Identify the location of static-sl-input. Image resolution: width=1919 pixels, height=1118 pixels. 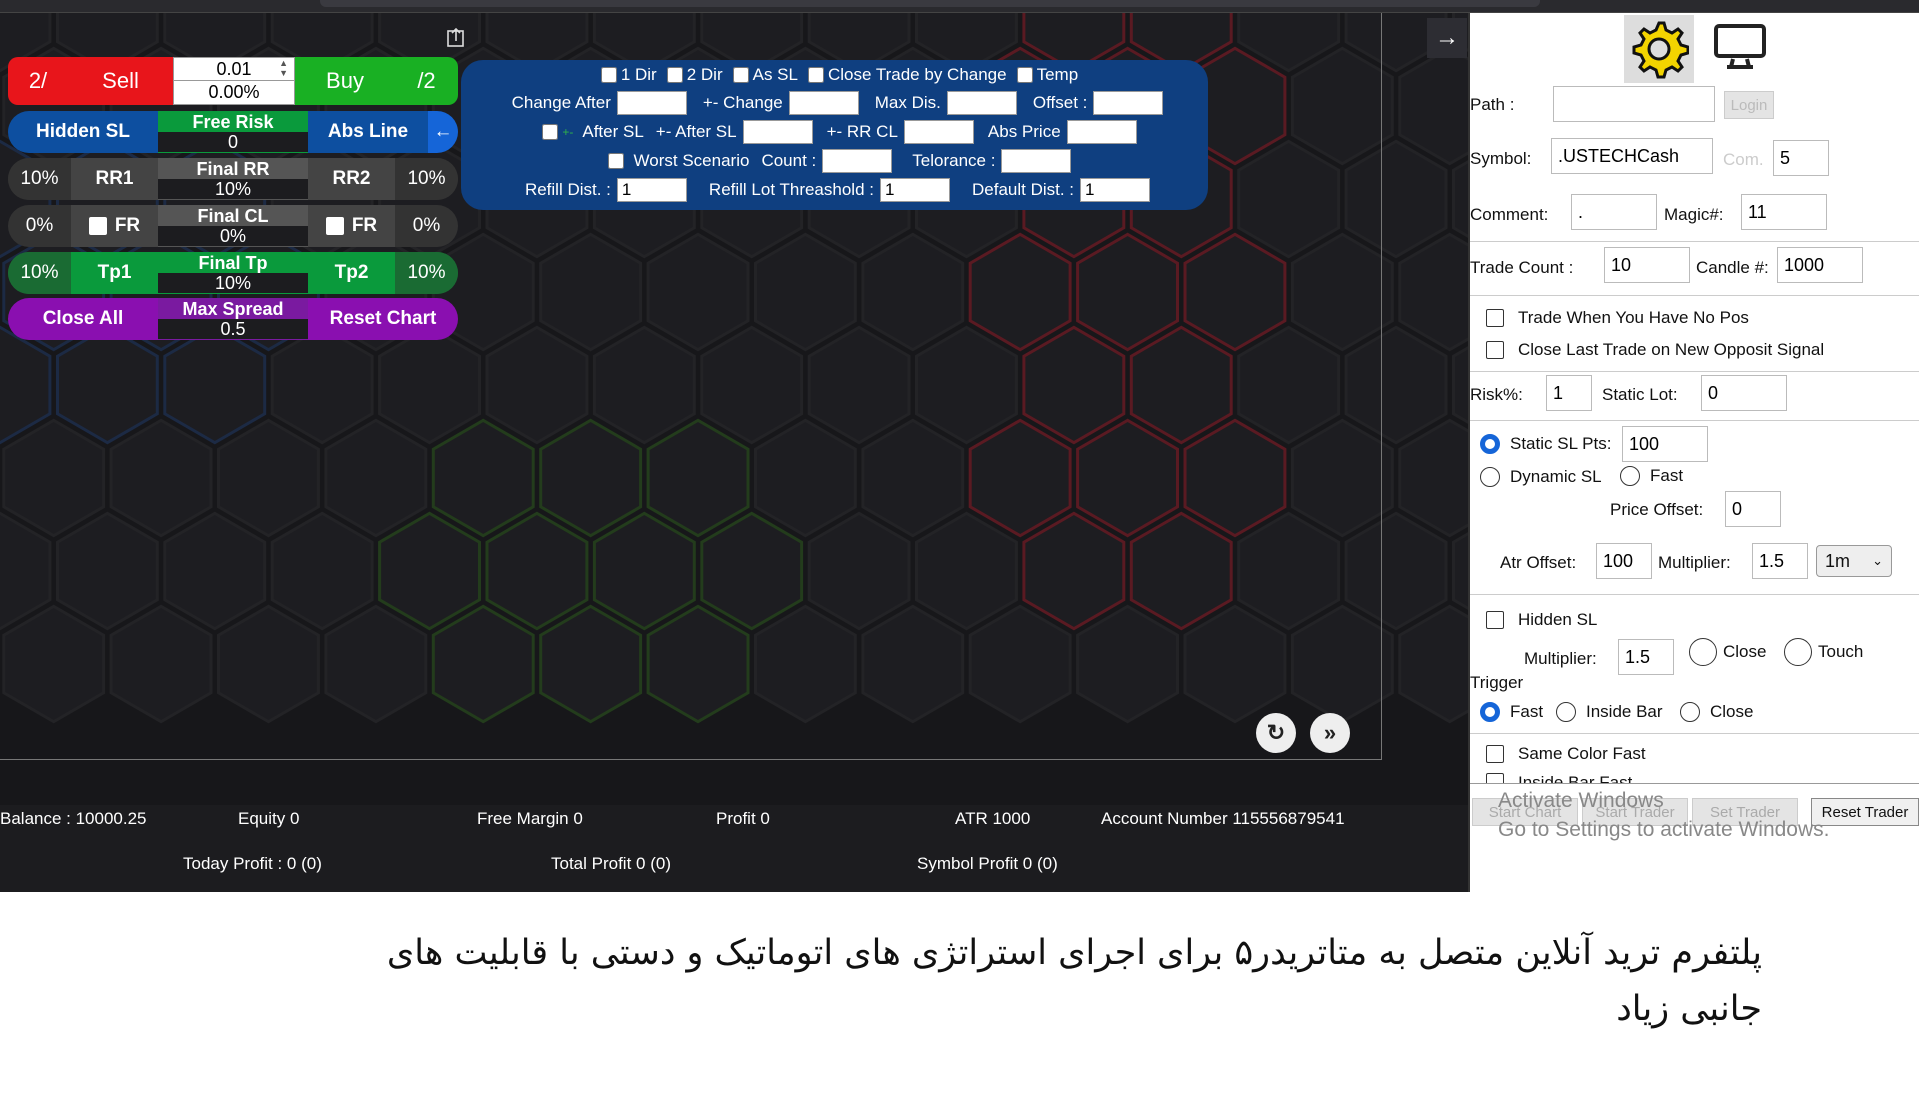
(1665, 444).